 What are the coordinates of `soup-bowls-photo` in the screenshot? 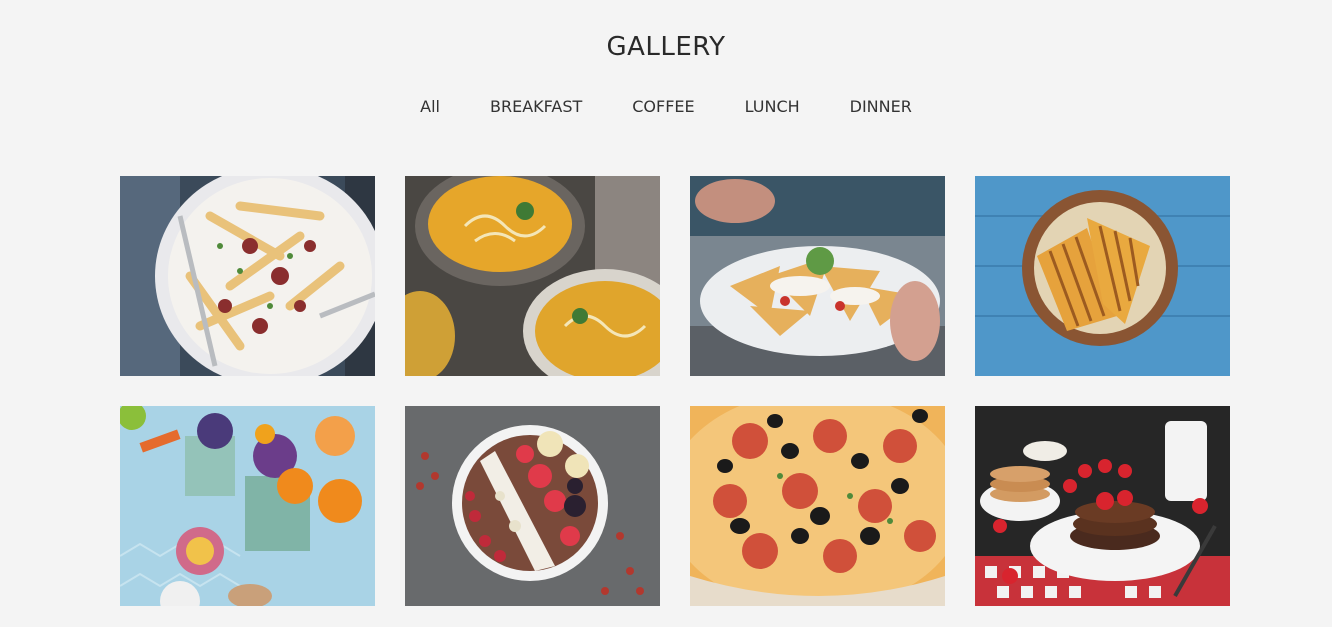 It's located at (532, 276).